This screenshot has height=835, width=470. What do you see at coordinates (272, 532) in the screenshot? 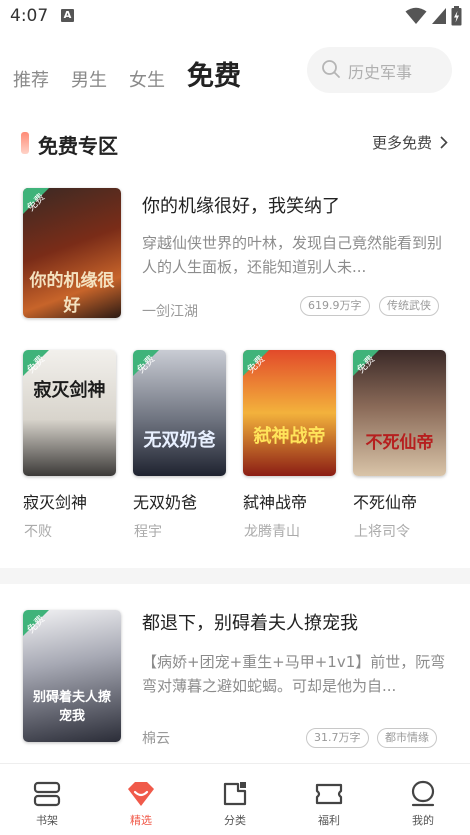
I see `grid-book-author: 龙腾青山` at bounding box center [272, 532].